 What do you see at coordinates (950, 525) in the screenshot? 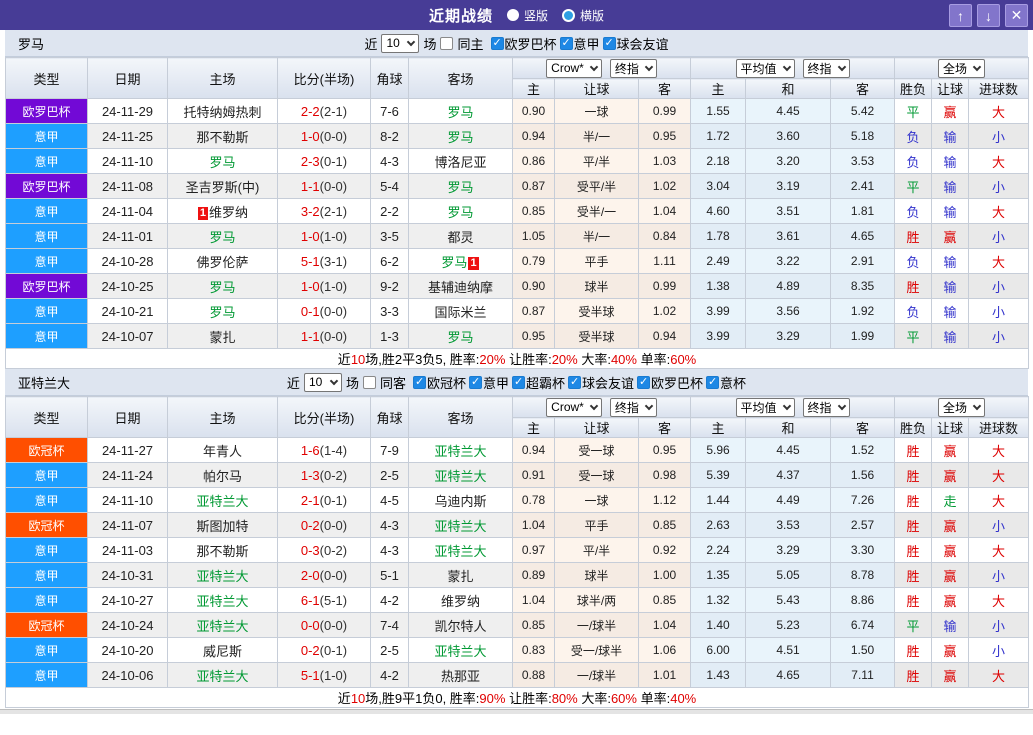
I see `handicap-result-cell: 赢` at bounding box center [950, 525].